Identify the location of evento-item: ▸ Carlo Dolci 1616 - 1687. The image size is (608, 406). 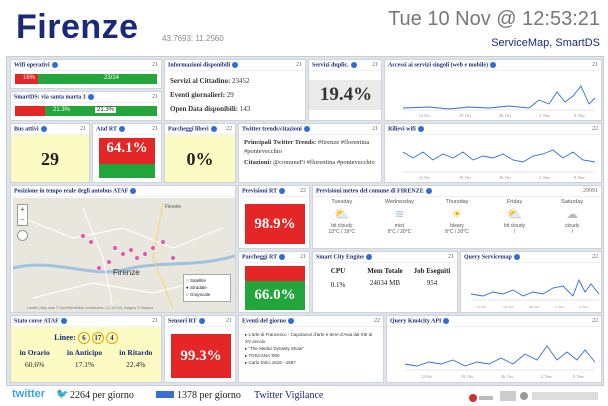
(311, 362).